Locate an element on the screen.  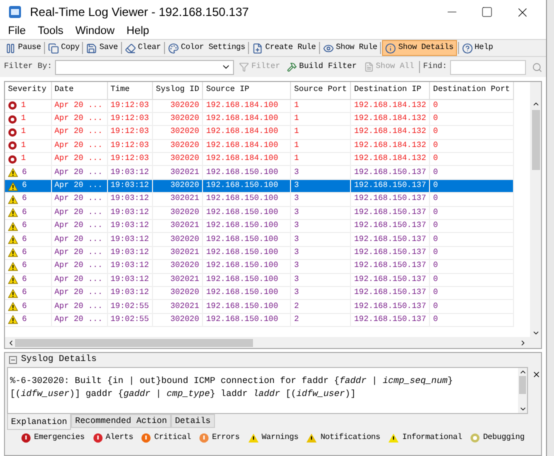
details-tab: Explanation is located at coordinates (39, 422).